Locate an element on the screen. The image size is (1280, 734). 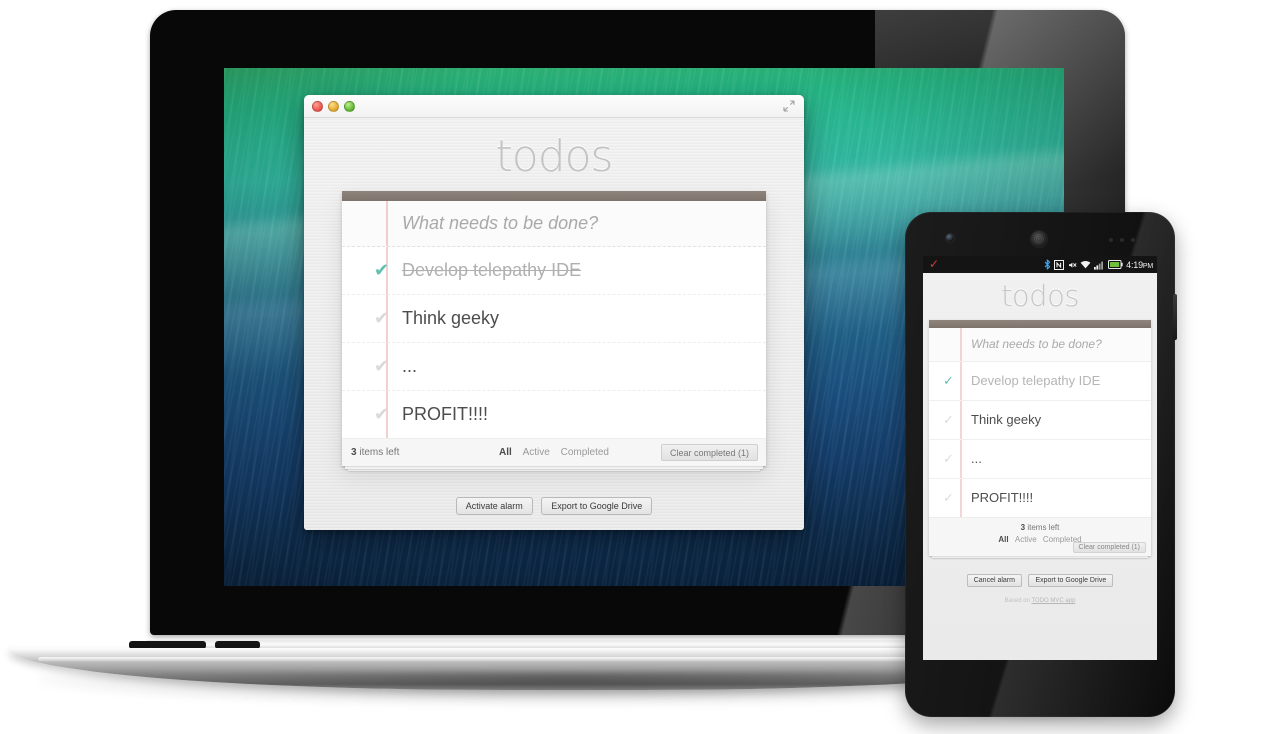
cancel-alarm-button: Cancel alarm is located at coordinates (994, 580).